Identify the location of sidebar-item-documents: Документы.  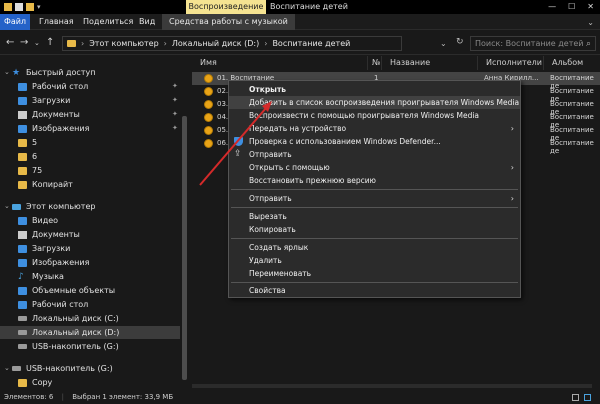
(90, 114).